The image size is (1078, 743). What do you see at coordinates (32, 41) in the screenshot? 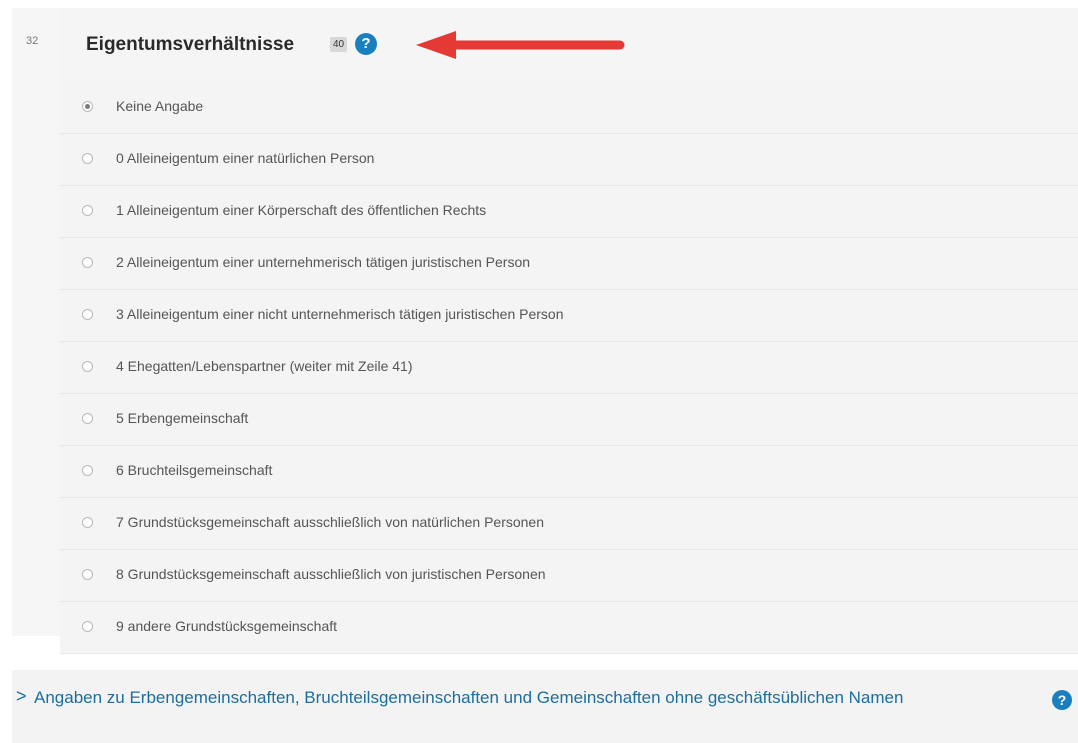
I see `line-number: 32` at bounding box center [32, 41].